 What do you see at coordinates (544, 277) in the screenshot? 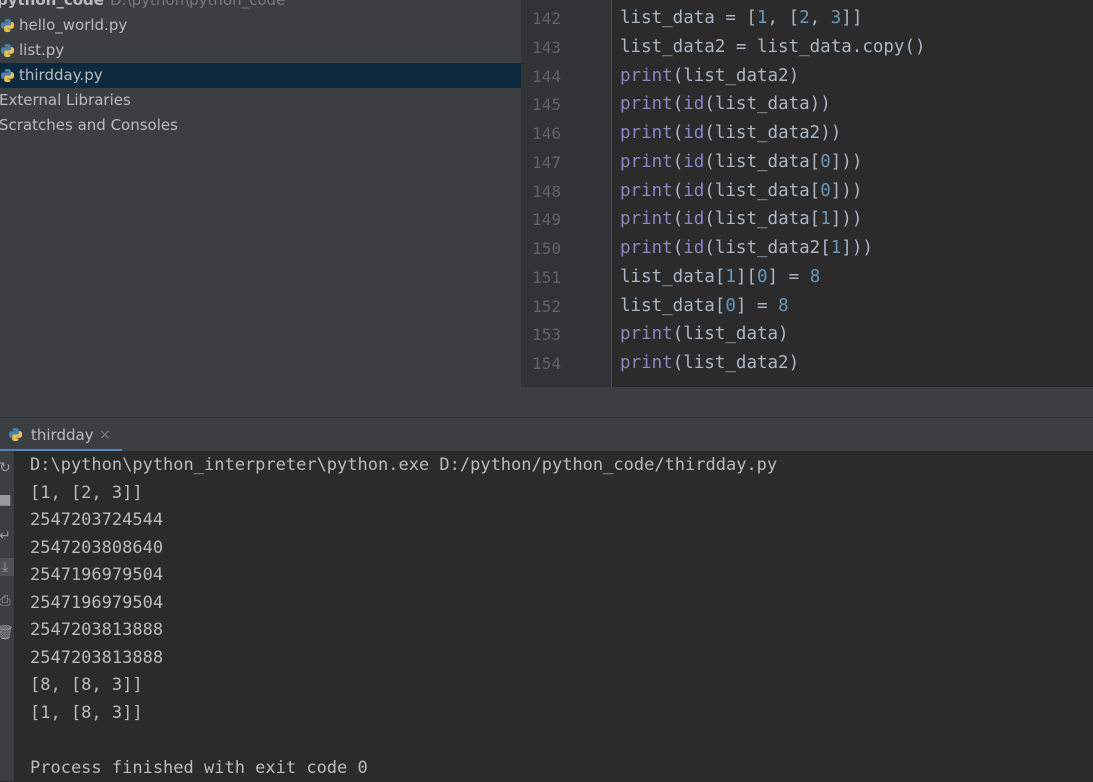
I see `line-number: 151` at bounding box center [544, 277].